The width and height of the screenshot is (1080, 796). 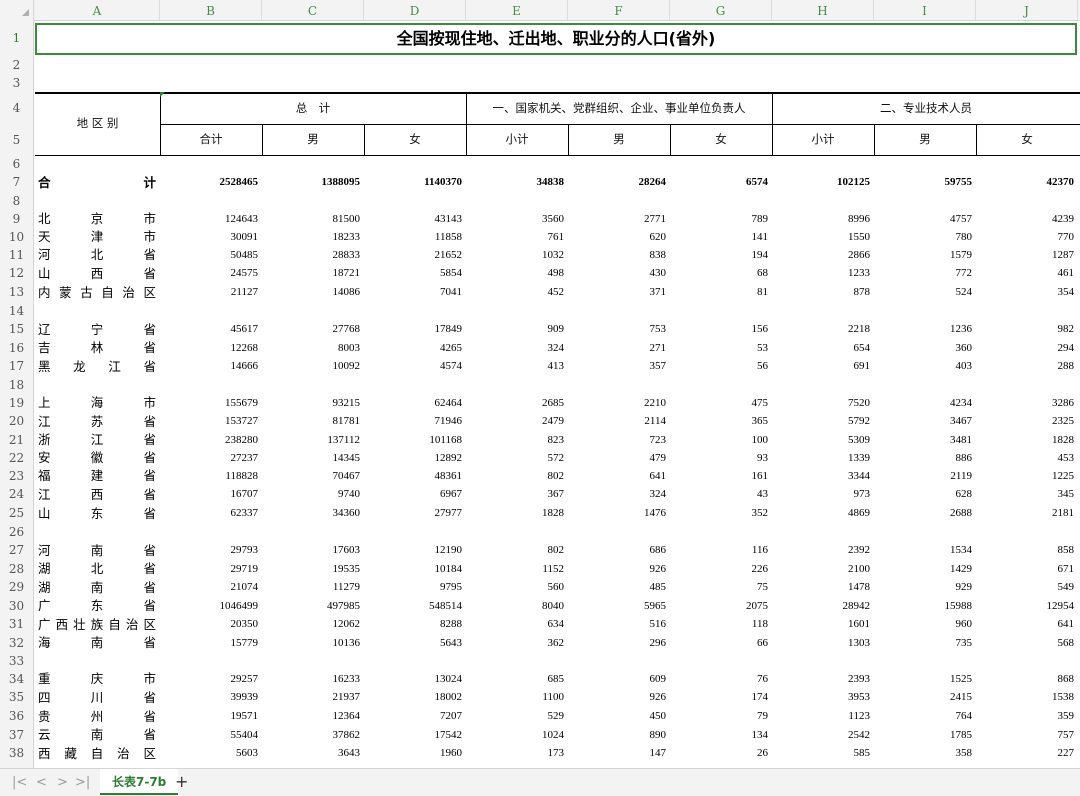 What do you see at coordinates (719, 643) in the screenshot?
I see `data-cell: 66` at bounding box center [719, 643].